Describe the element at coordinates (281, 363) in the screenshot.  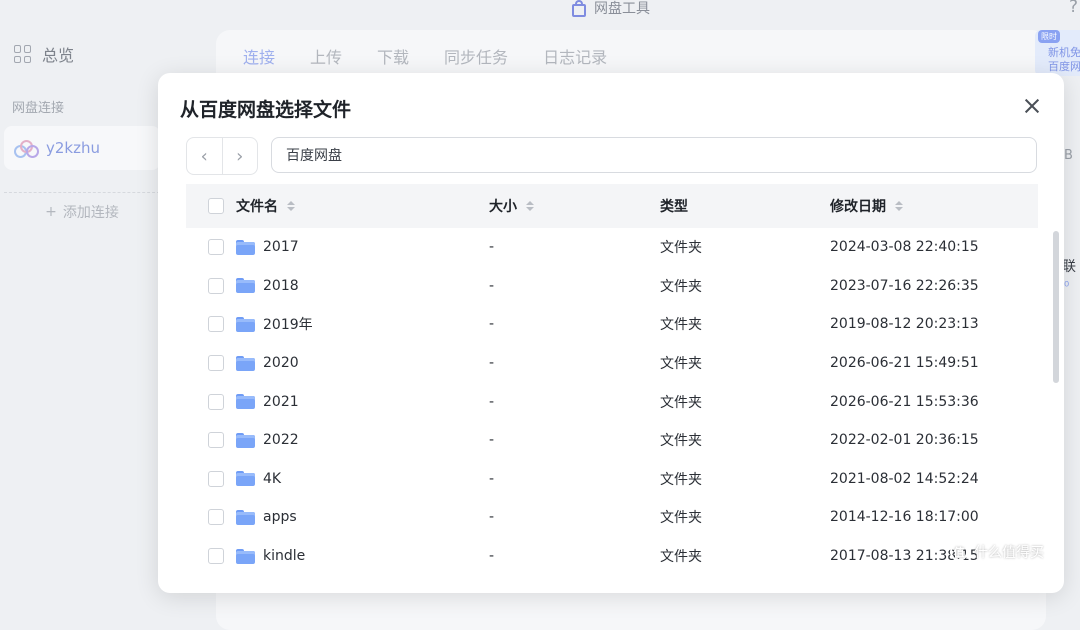
I see `file-name: 2020` at that location.